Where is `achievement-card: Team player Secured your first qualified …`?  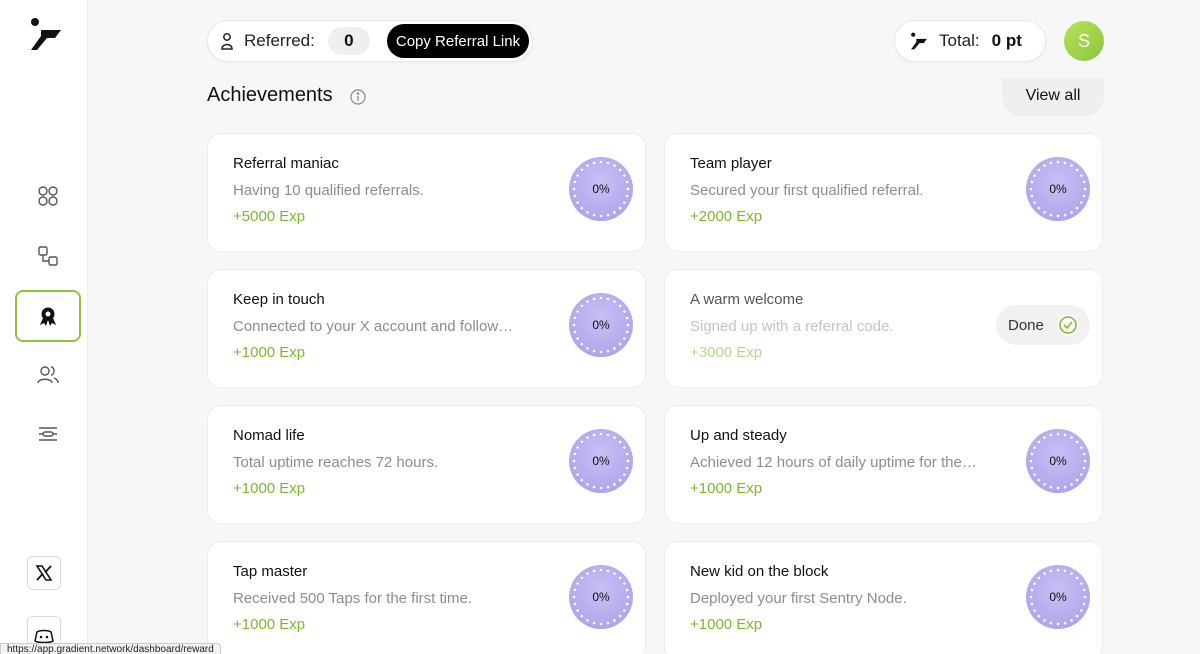 achievement-card: Team player Secured your first qualified … is located at coordinates (883, 192).